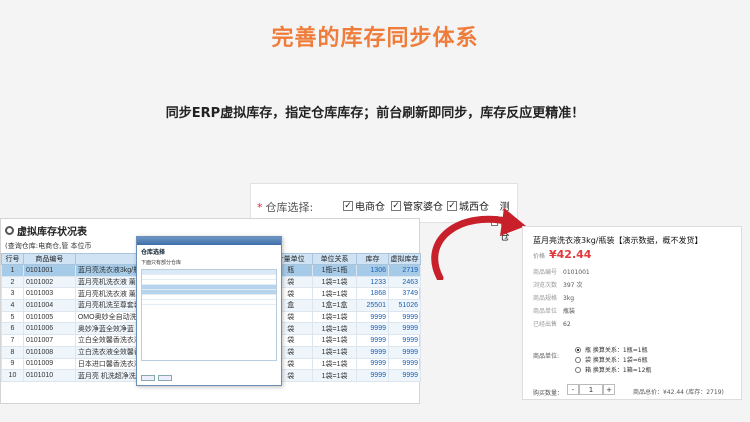 This screenshot has height=422, width=750. Describe the element at coordinates (570, 254) in the screenshot. I see `product-price: ¥42.44` at that location.